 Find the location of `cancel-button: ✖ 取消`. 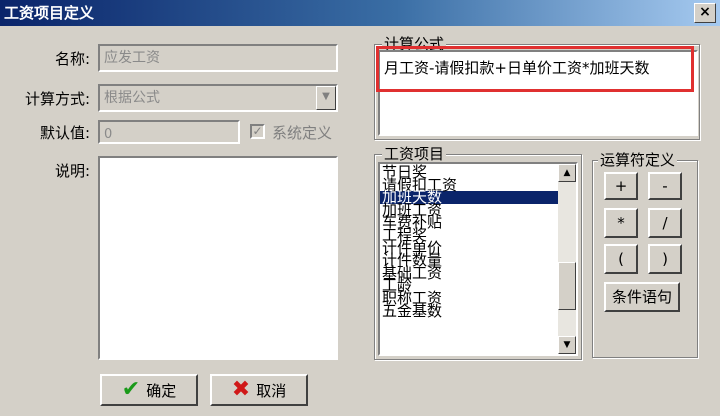

cancel-button: ✖ 取消 is located at coordinates (259, 390).